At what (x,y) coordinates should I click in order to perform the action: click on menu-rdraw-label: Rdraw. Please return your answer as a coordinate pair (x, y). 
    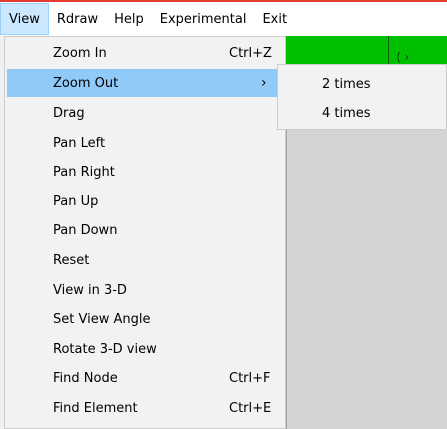
    Looking at the image, I should click on (77, 19).